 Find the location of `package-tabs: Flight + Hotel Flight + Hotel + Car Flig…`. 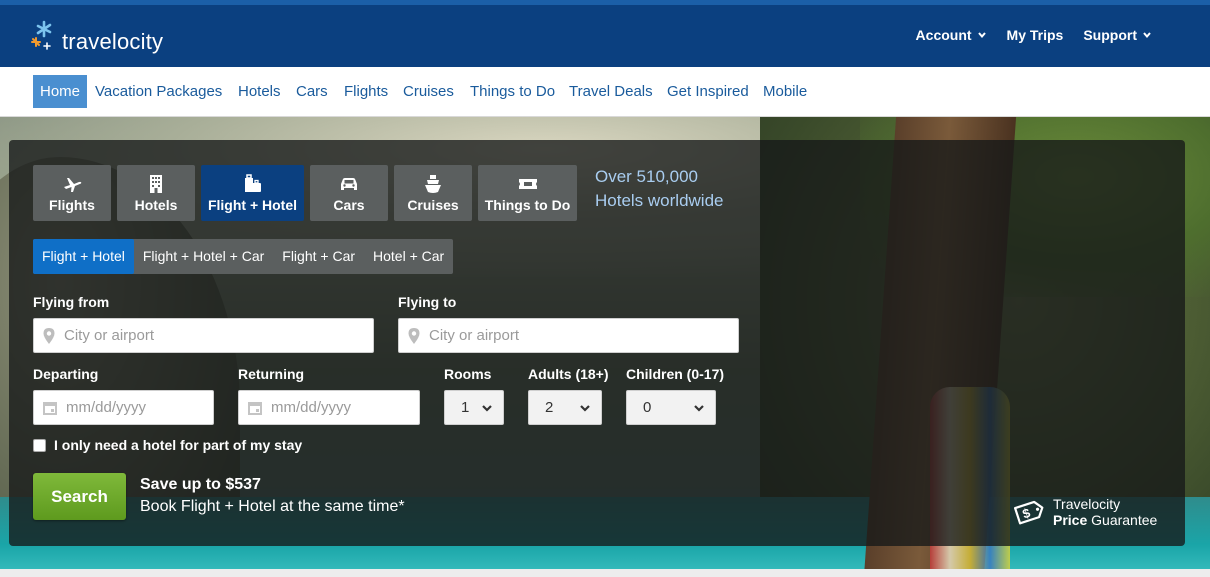

package-tabs: Flight + Hotel Flight + Hotel + Car Flig… is located at coordinates (243, 256).